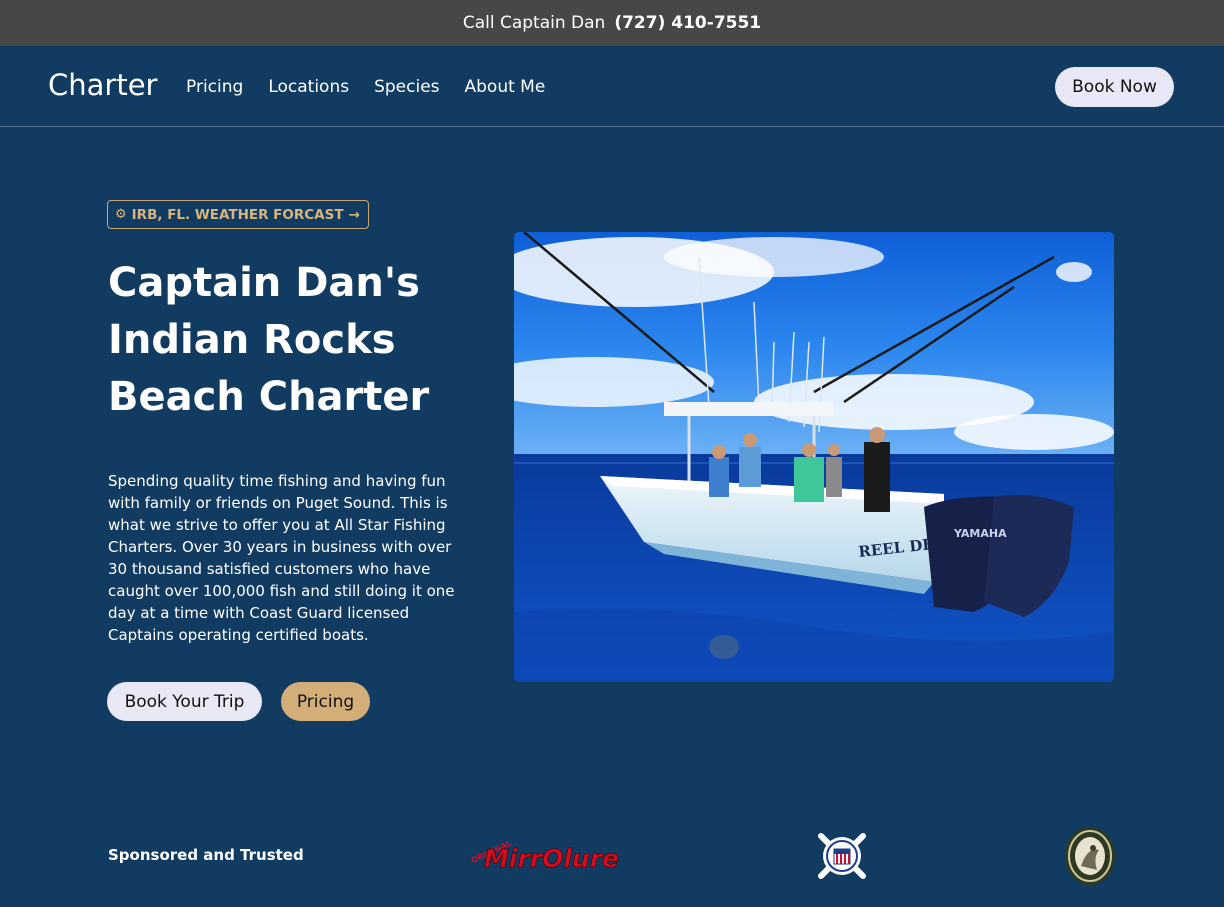  Describe the element at coordinates (406, 87) in the screenshot. I see `nav-link-species: Species` at that location.